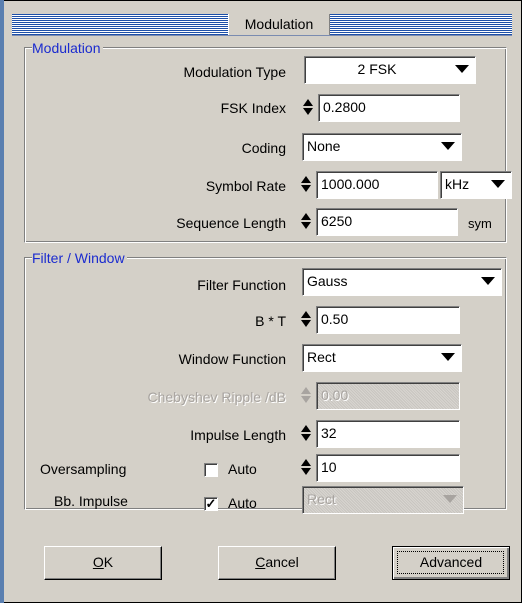  I want to click on window-title: Modulation, so click(279, 24).